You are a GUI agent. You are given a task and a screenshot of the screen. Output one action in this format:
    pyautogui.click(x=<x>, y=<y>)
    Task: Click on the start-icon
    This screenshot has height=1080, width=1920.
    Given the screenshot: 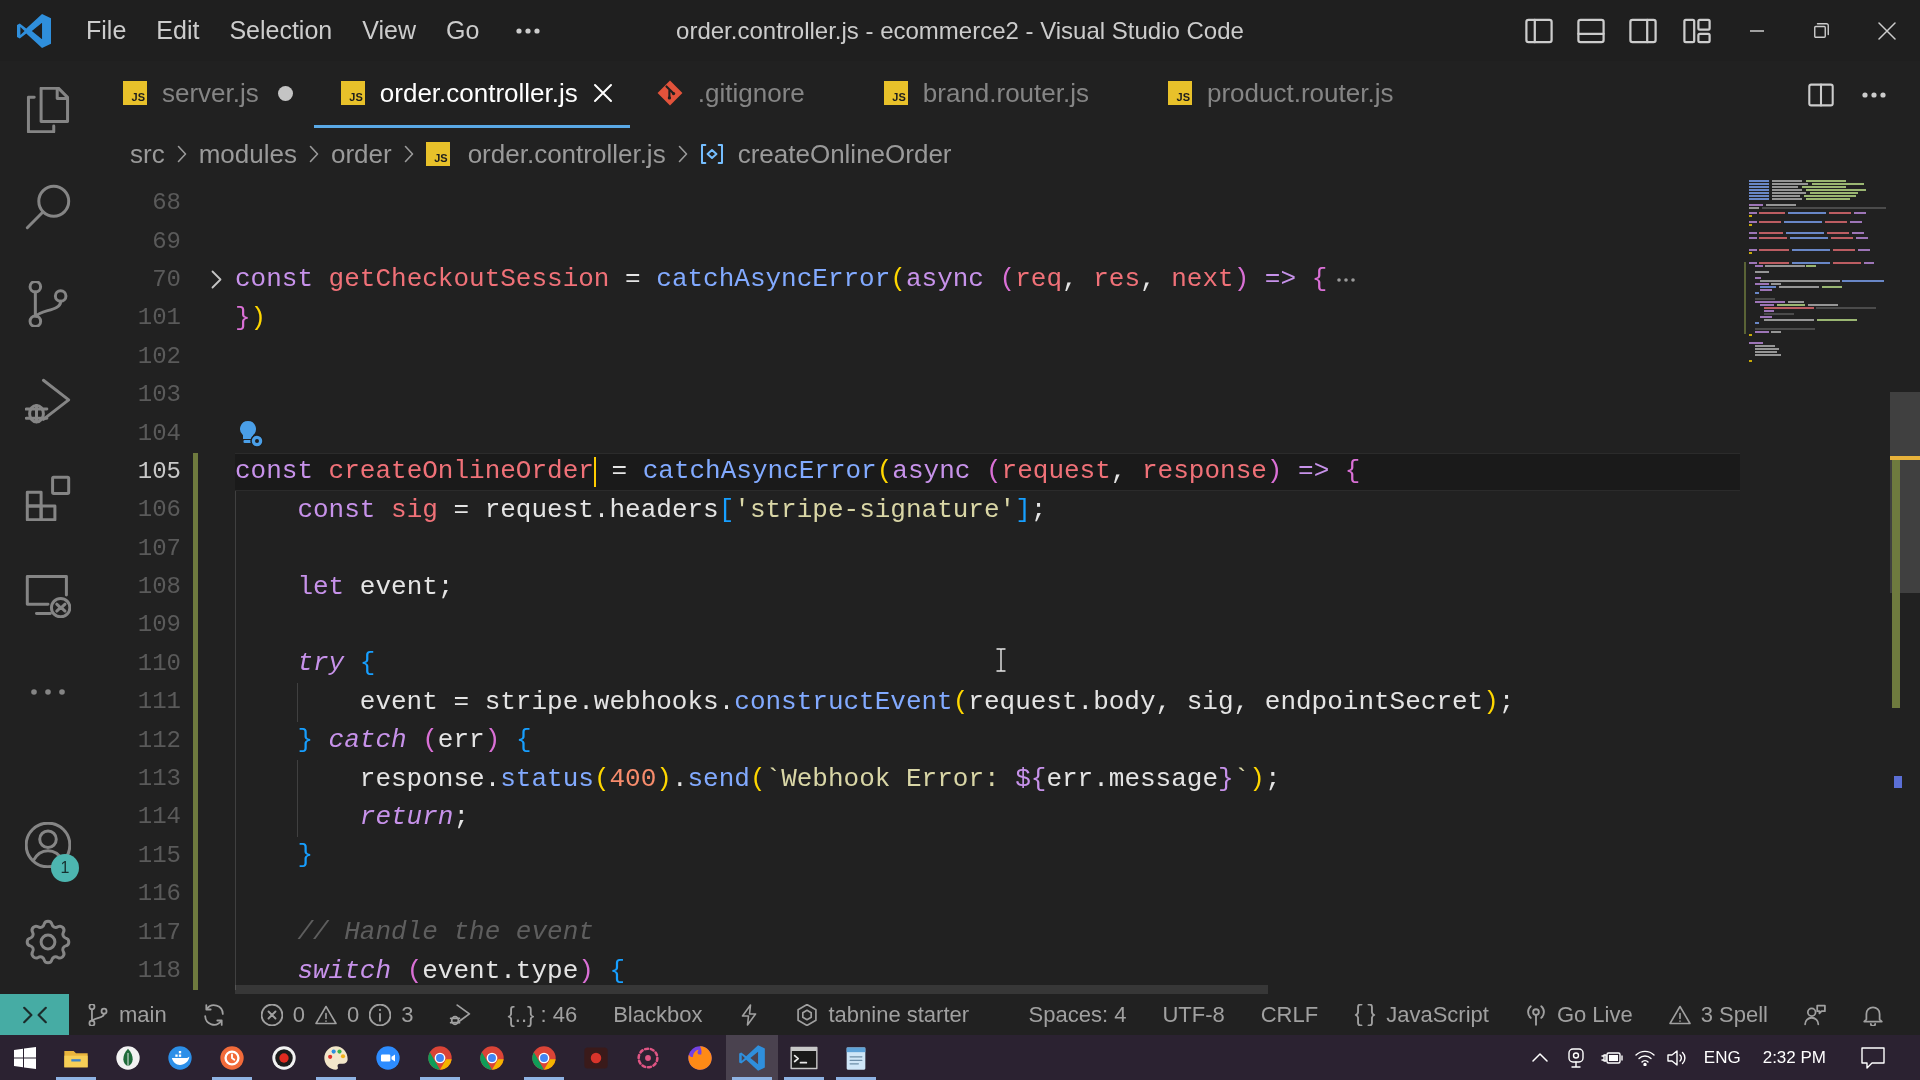 What is the action you would take?
    pyautogui.click(x=25, y=1057)
    